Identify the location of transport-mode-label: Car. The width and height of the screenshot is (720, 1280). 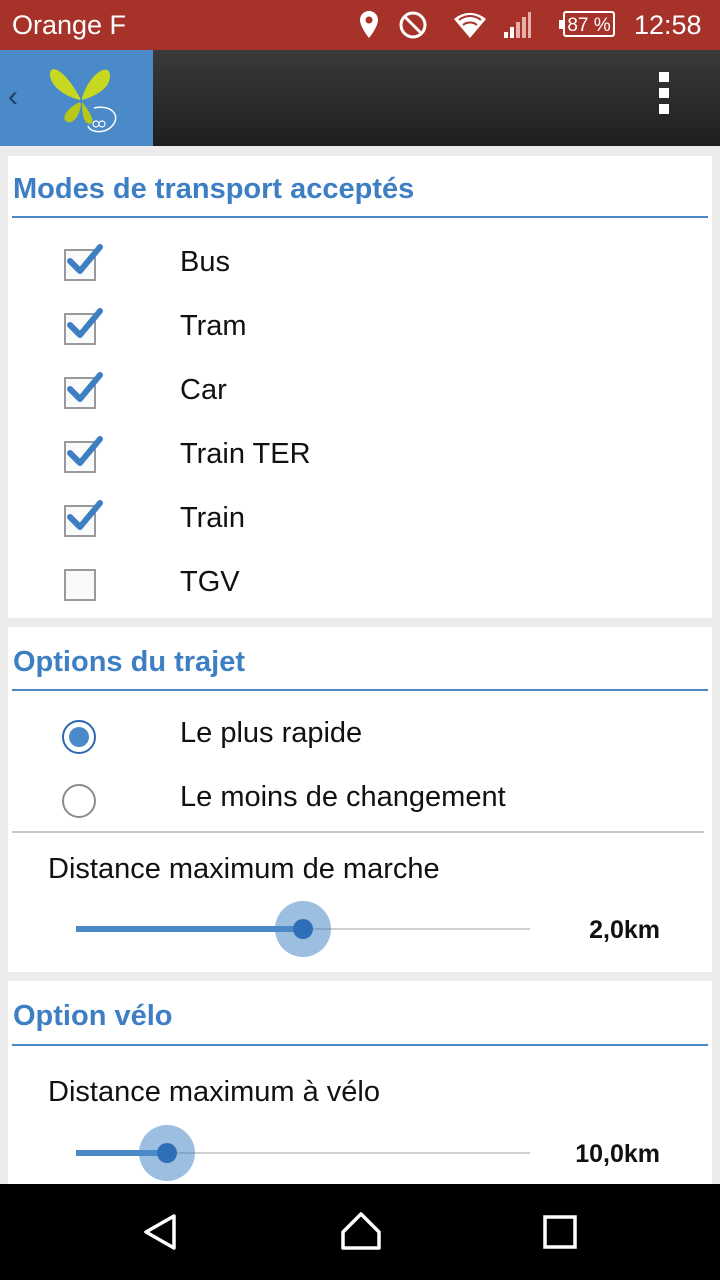
(203, 390).